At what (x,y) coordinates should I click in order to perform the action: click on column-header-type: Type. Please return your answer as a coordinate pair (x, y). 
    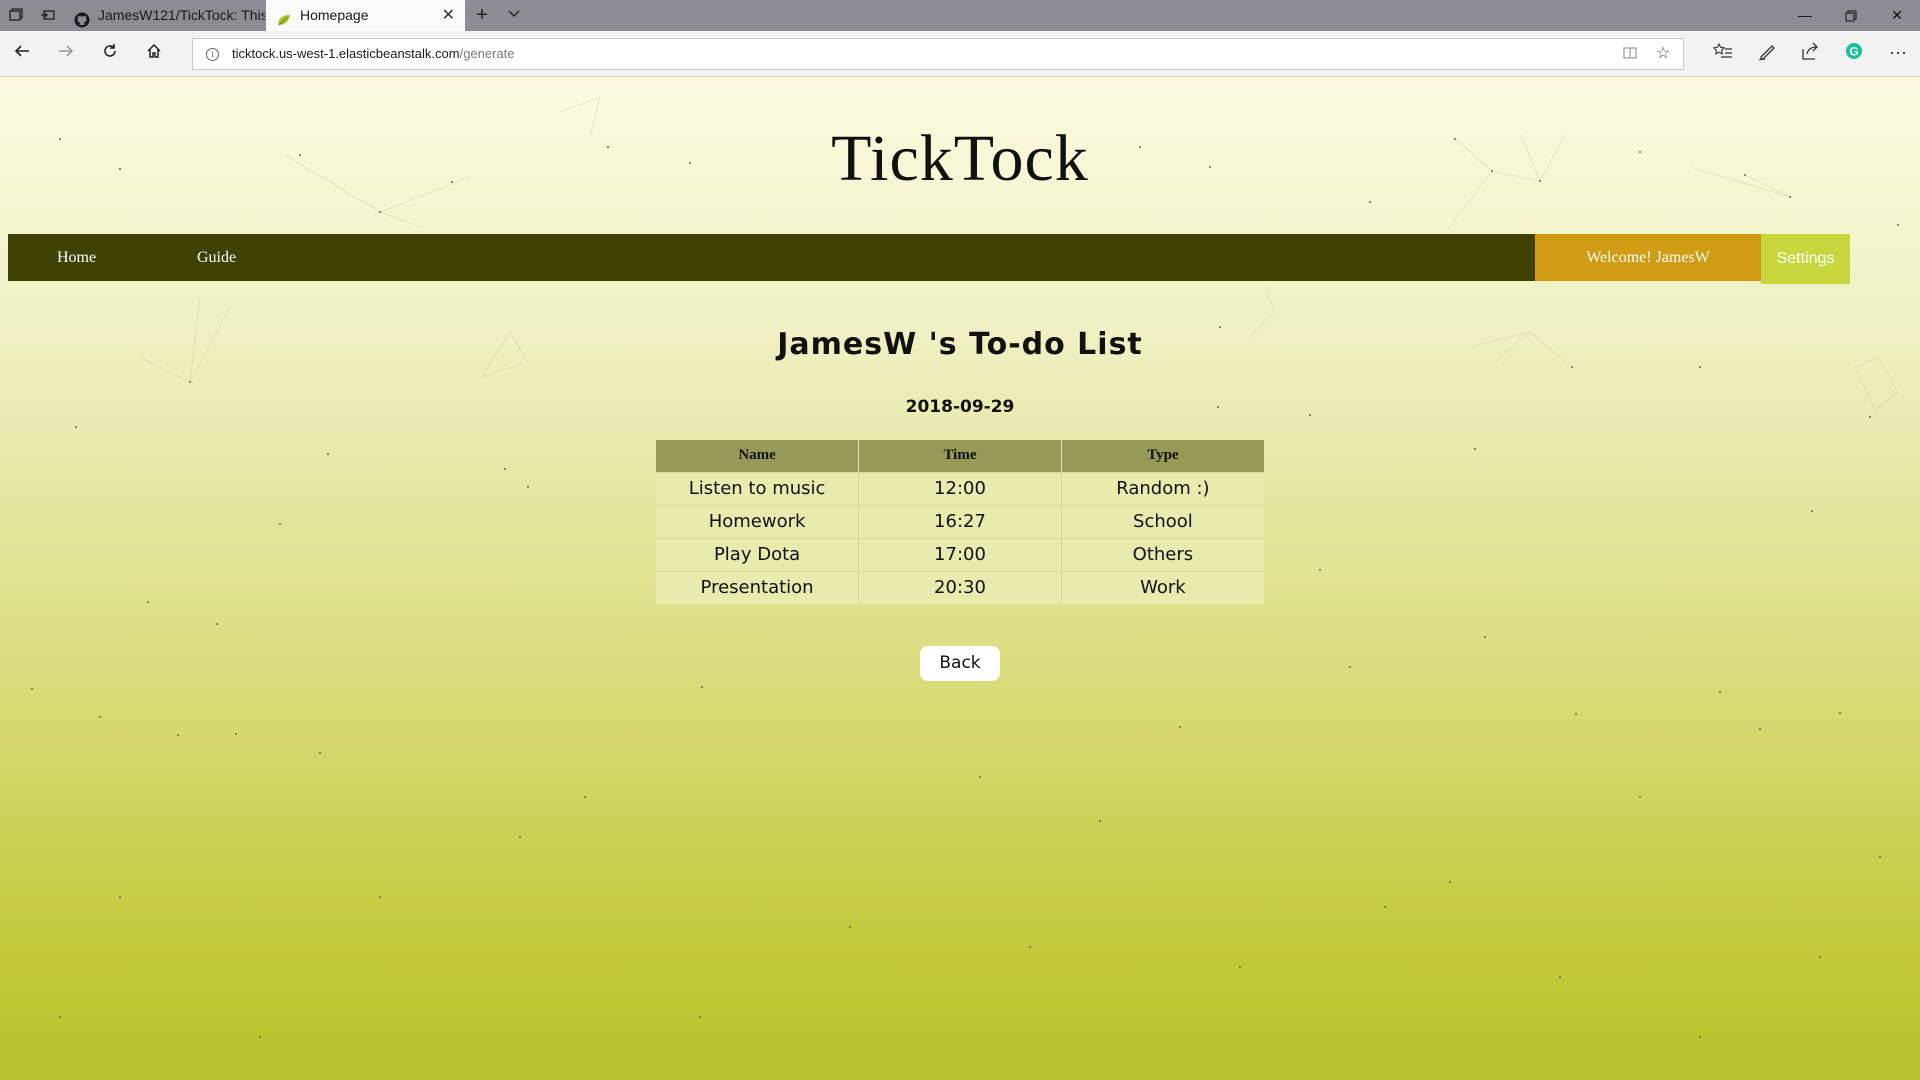
    Looking at the image, I should click on (1162, 456).